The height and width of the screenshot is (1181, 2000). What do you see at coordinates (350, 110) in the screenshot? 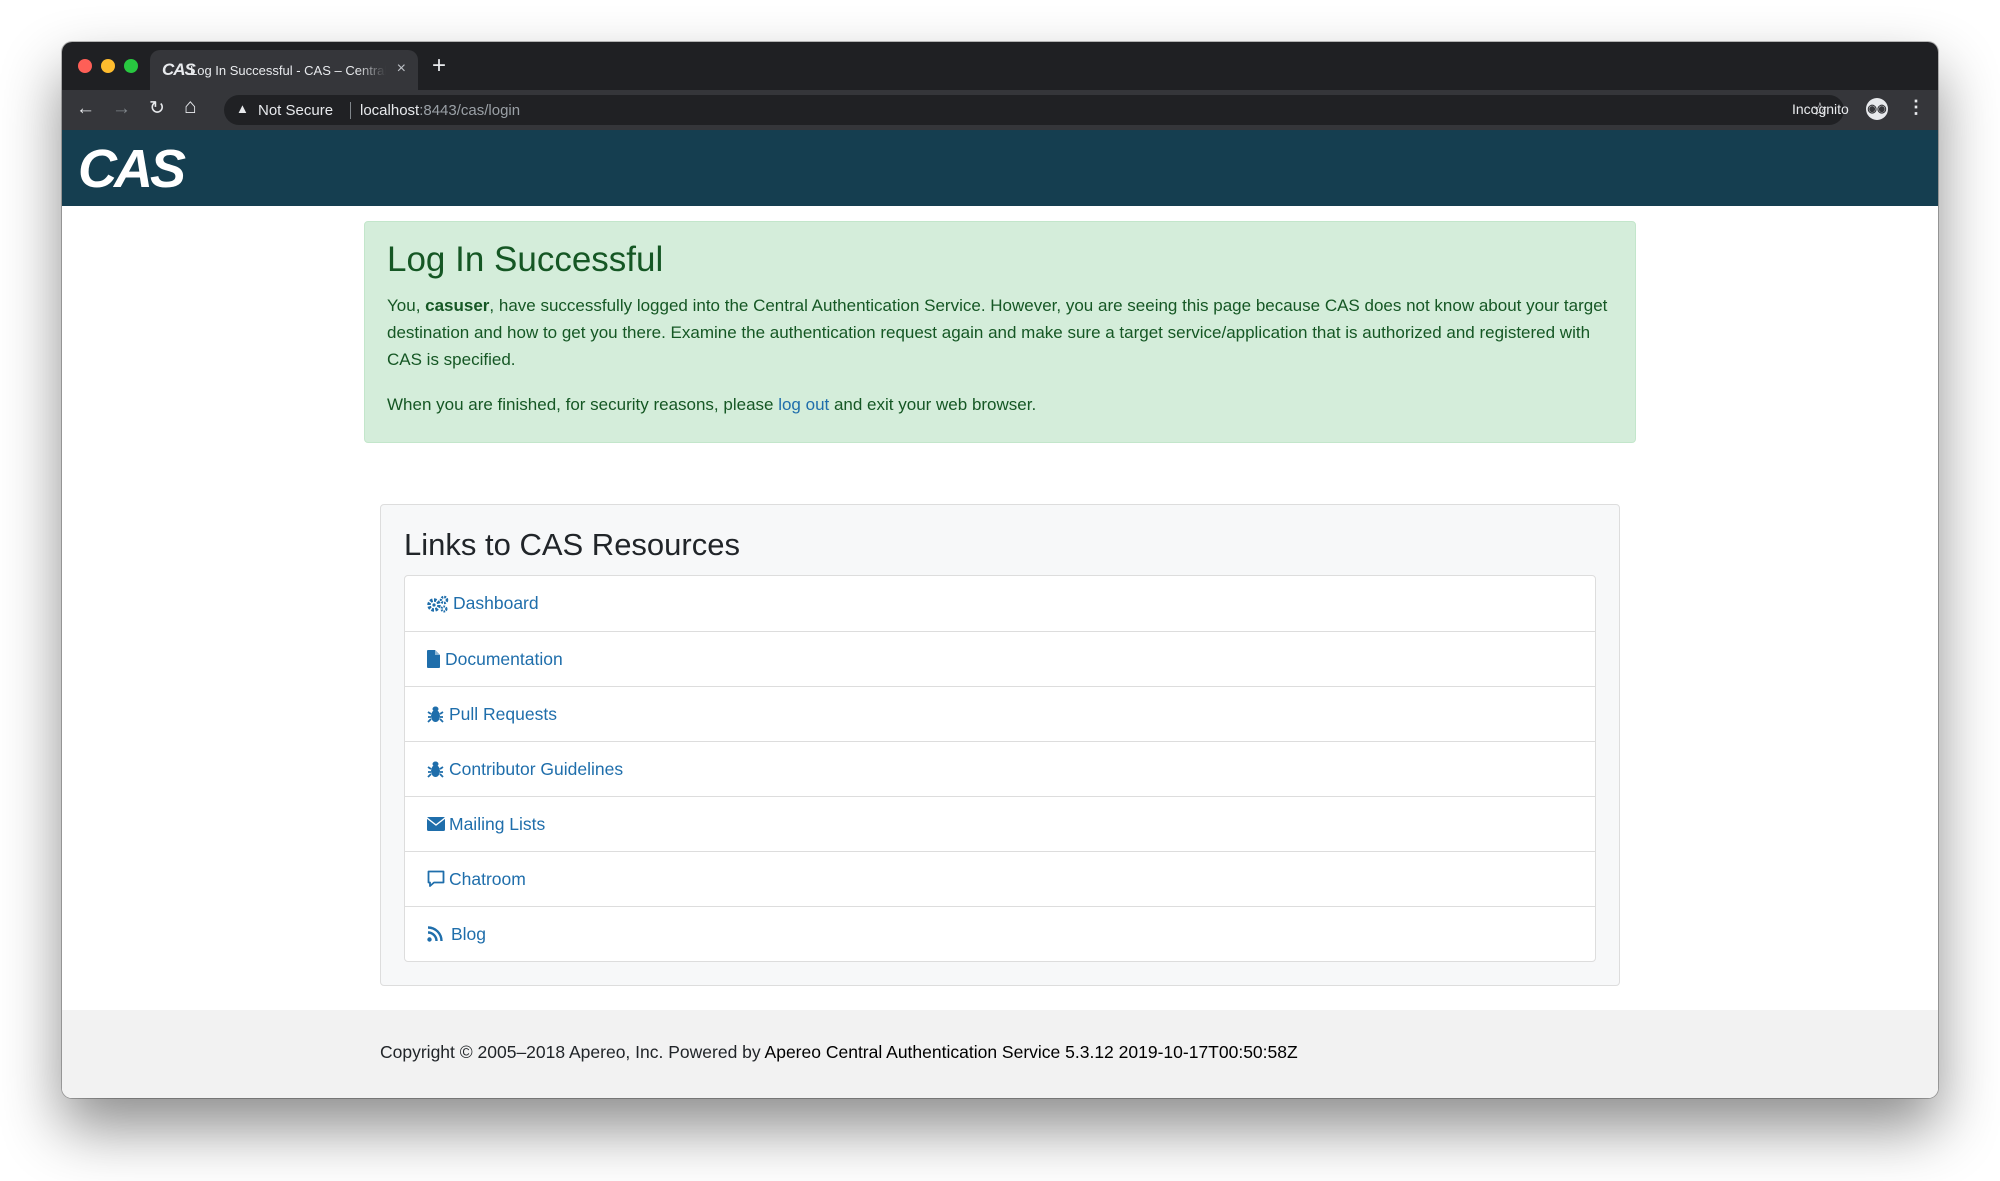
I see `omnibox-separator` at bounding box center [350, 110].